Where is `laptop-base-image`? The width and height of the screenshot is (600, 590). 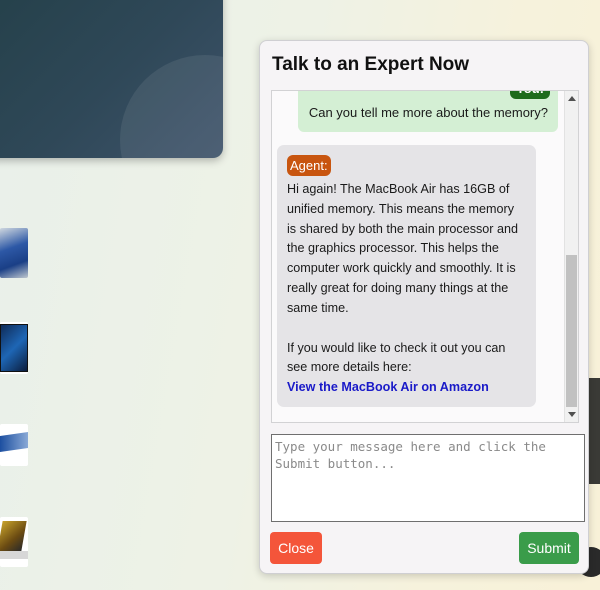 laptop-base-image is located at coordinates (14, 555).